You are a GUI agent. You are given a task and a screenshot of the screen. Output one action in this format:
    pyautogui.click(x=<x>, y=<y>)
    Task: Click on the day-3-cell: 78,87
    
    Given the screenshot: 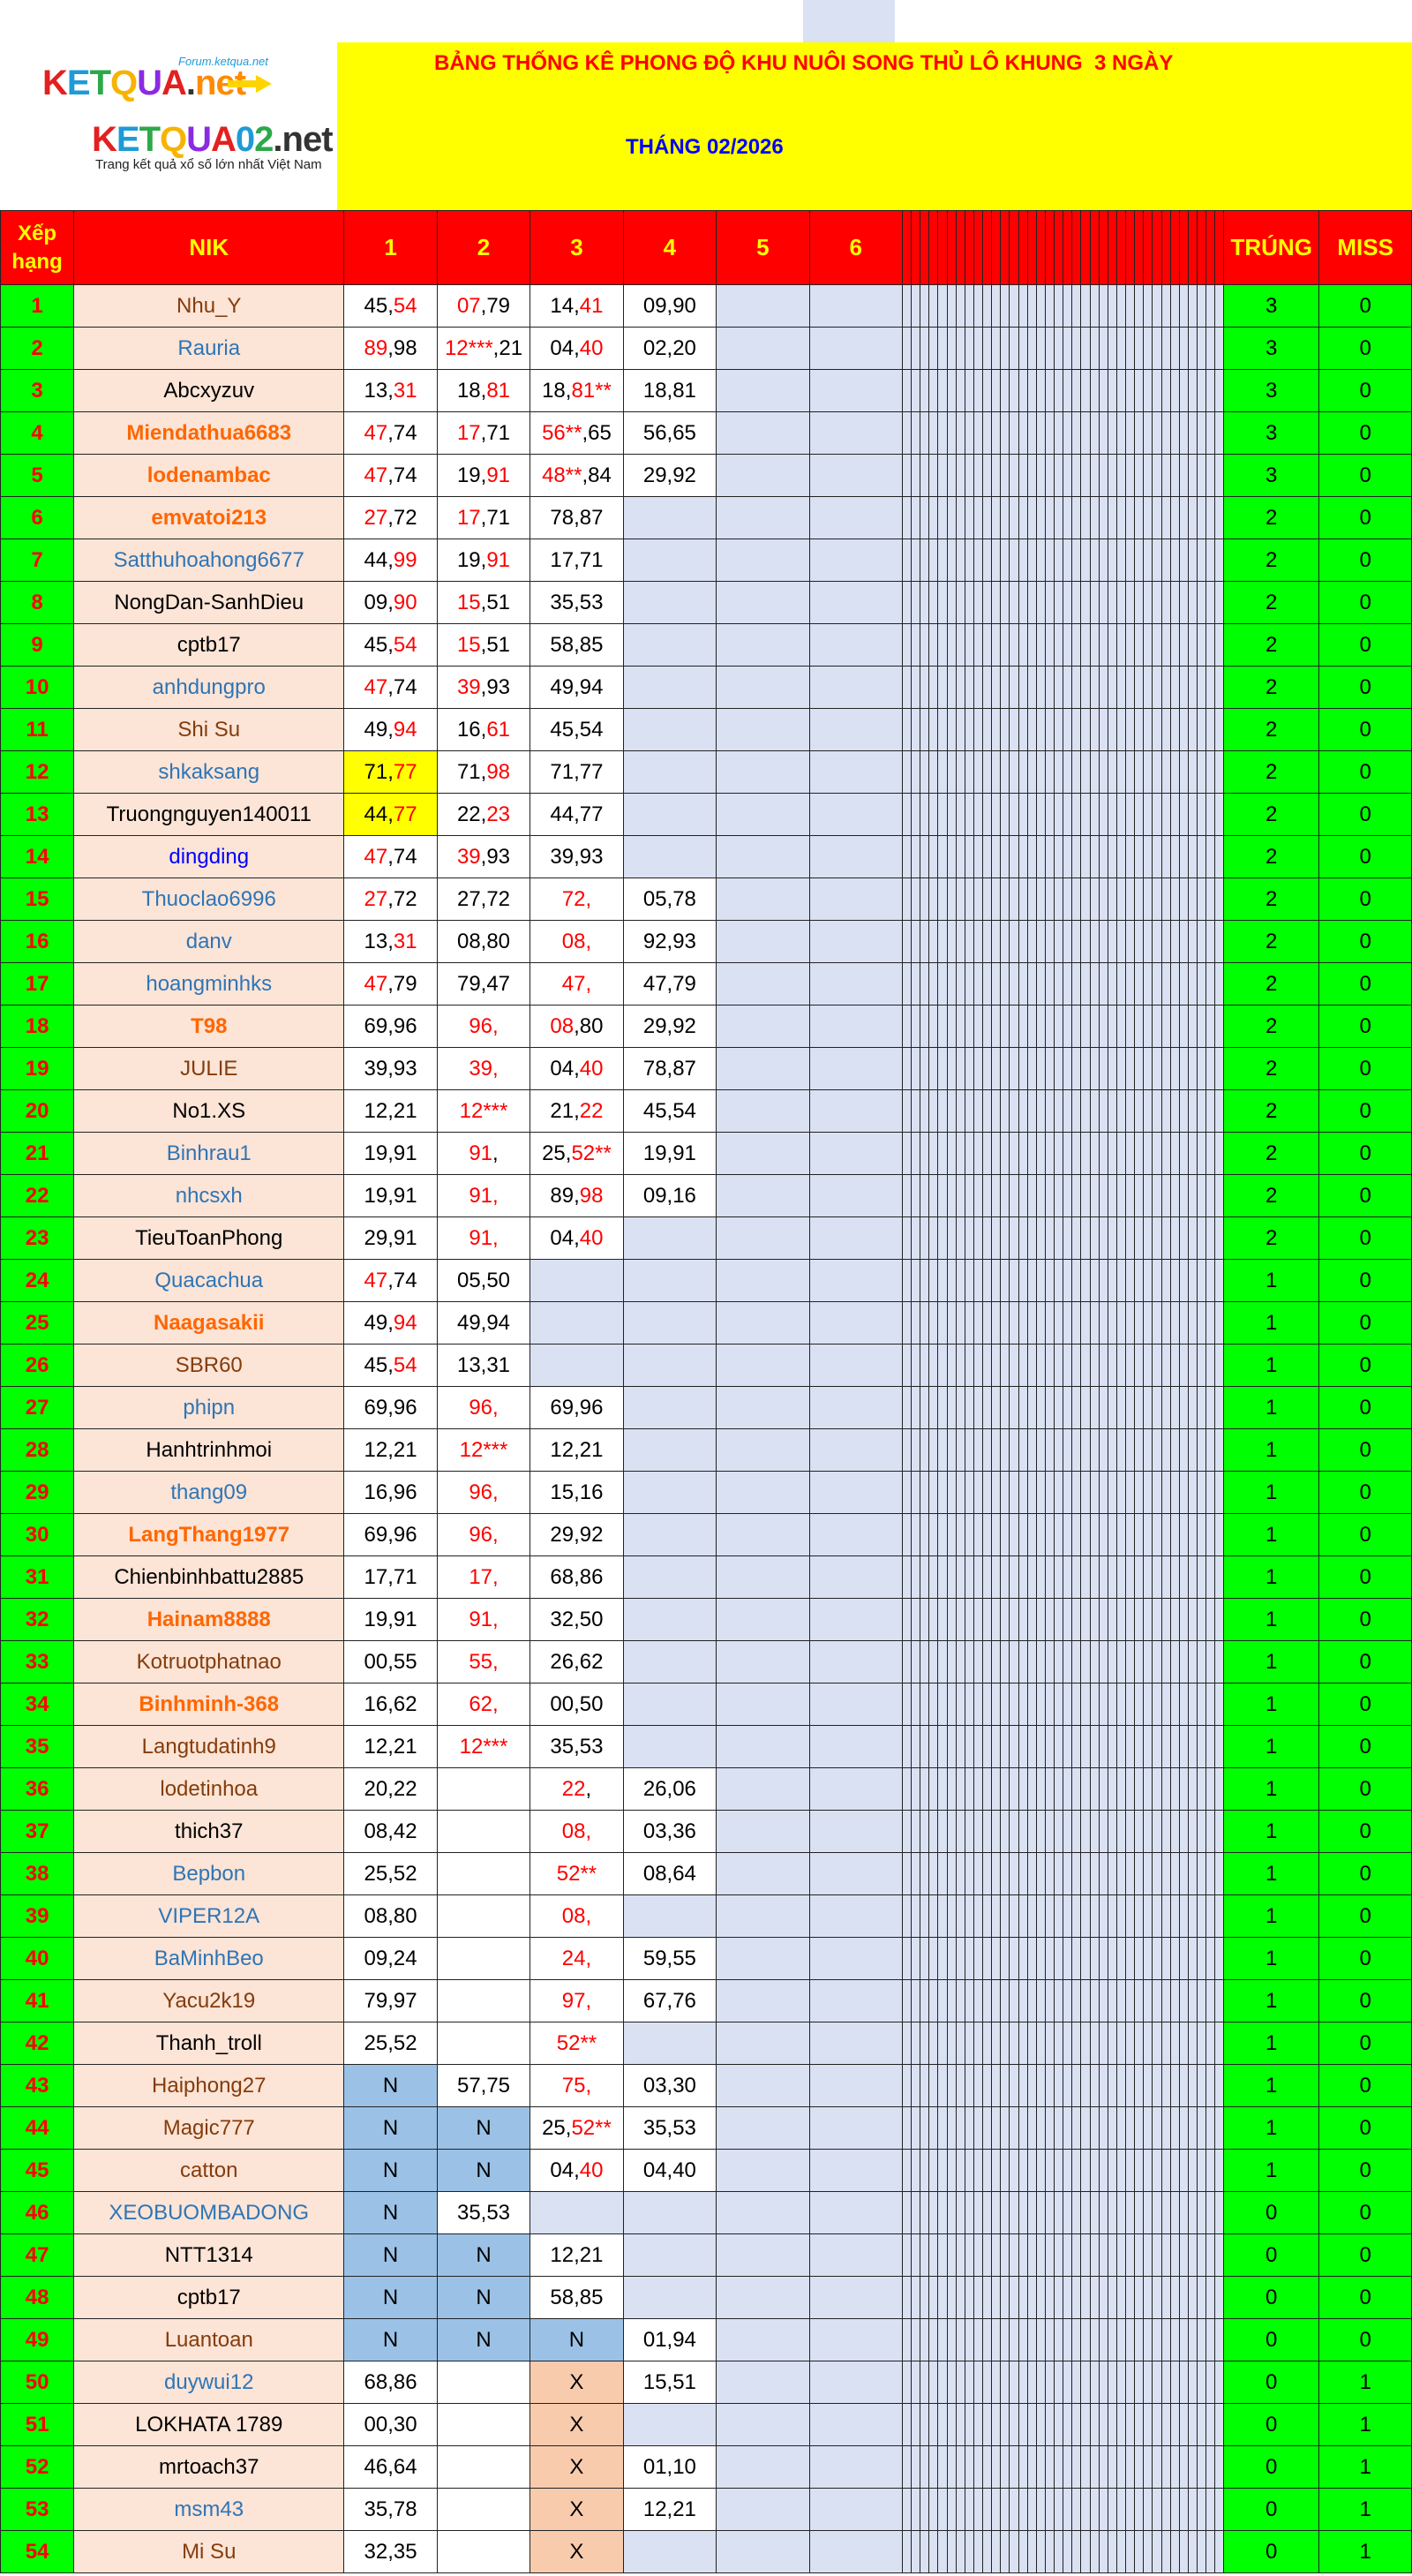 What is the action you would take?
    pyautogui.click(x=577, y=518)
    